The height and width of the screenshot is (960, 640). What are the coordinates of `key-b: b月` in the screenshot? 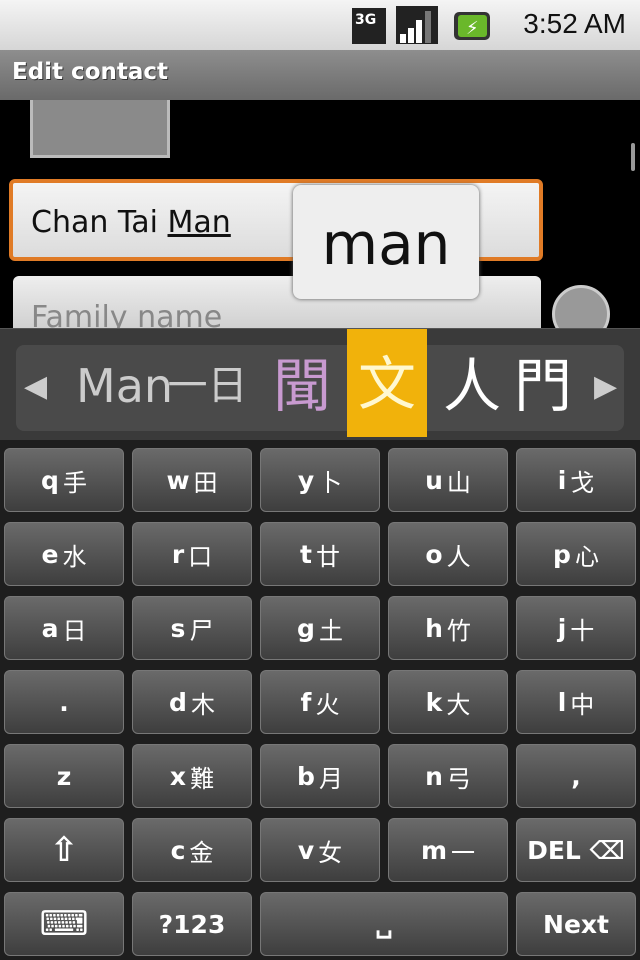 It's located at (320, 776).